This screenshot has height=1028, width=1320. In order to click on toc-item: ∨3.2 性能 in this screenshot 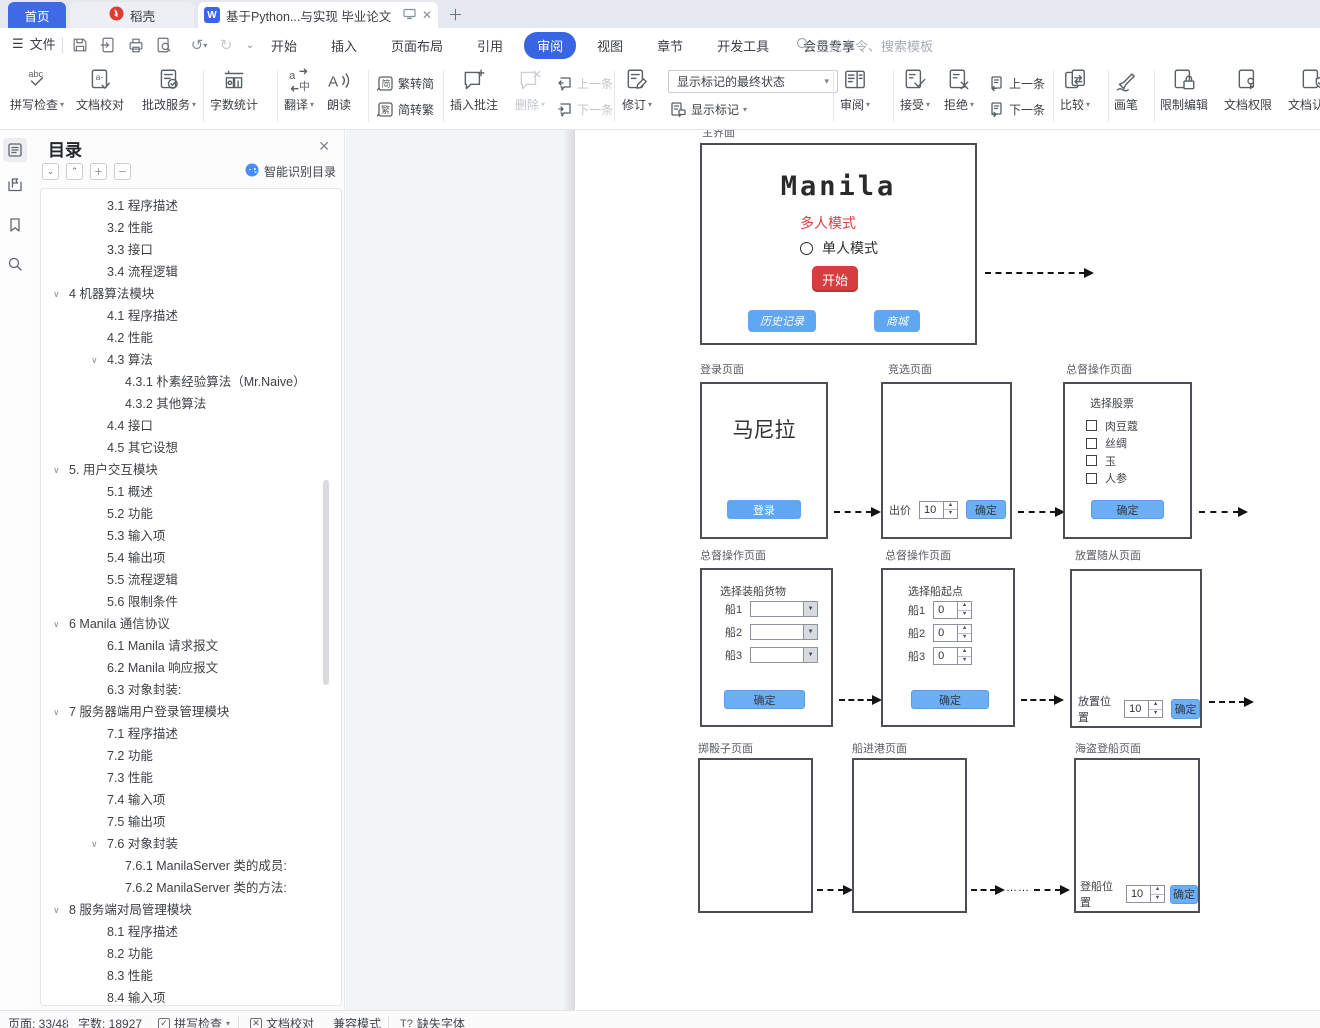, I will do `click(191, 228)`.